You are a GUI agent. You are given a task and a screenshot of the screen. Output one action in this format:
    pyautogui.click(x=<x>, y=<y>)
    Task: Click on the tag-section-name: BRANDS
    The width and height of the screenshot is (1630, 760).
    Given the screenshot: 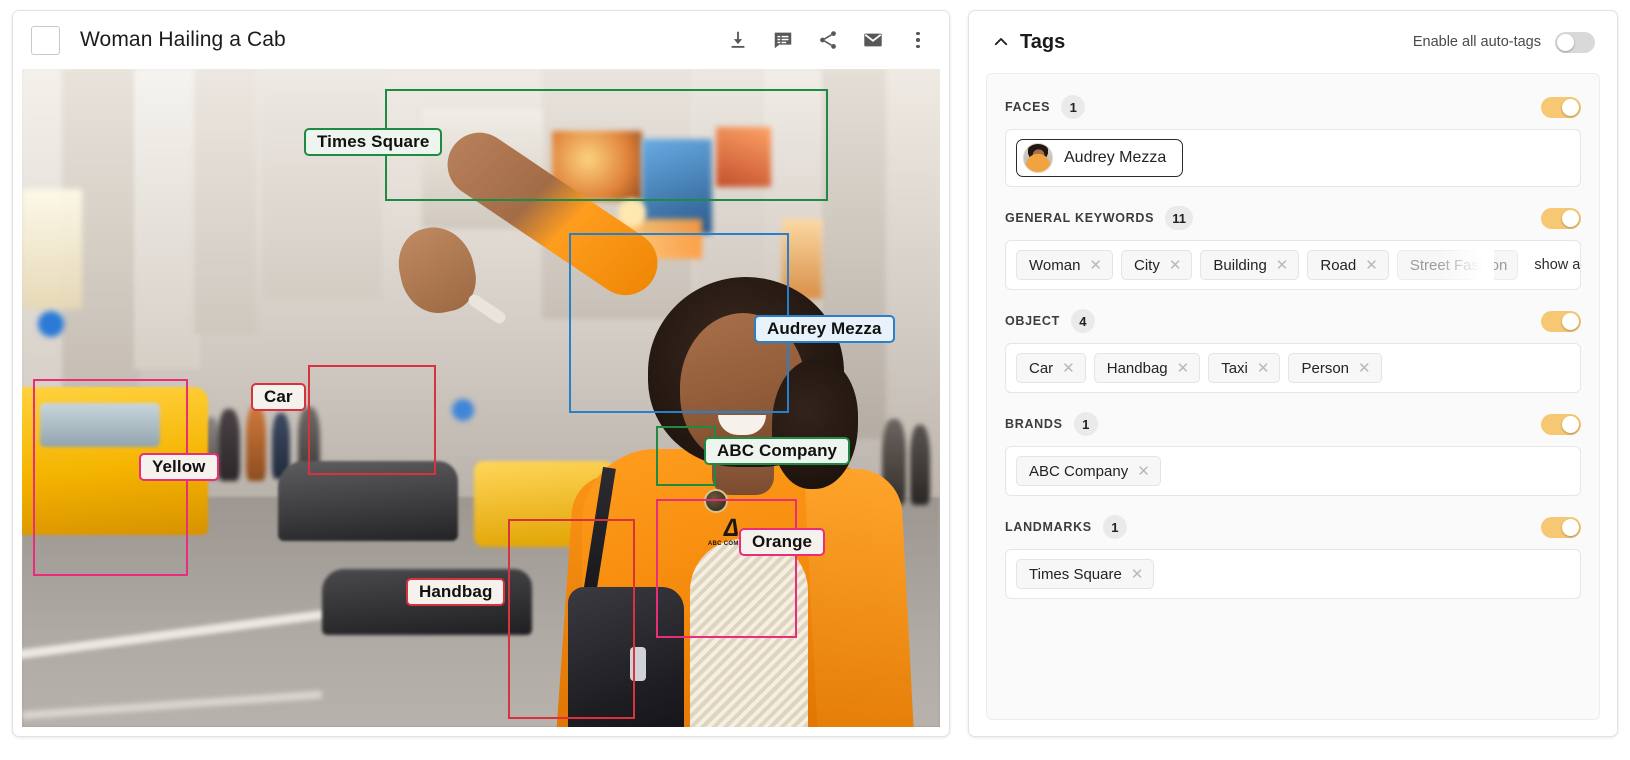 What is the action you would take?
    pyautogui.click(x=1034, y=424)
    